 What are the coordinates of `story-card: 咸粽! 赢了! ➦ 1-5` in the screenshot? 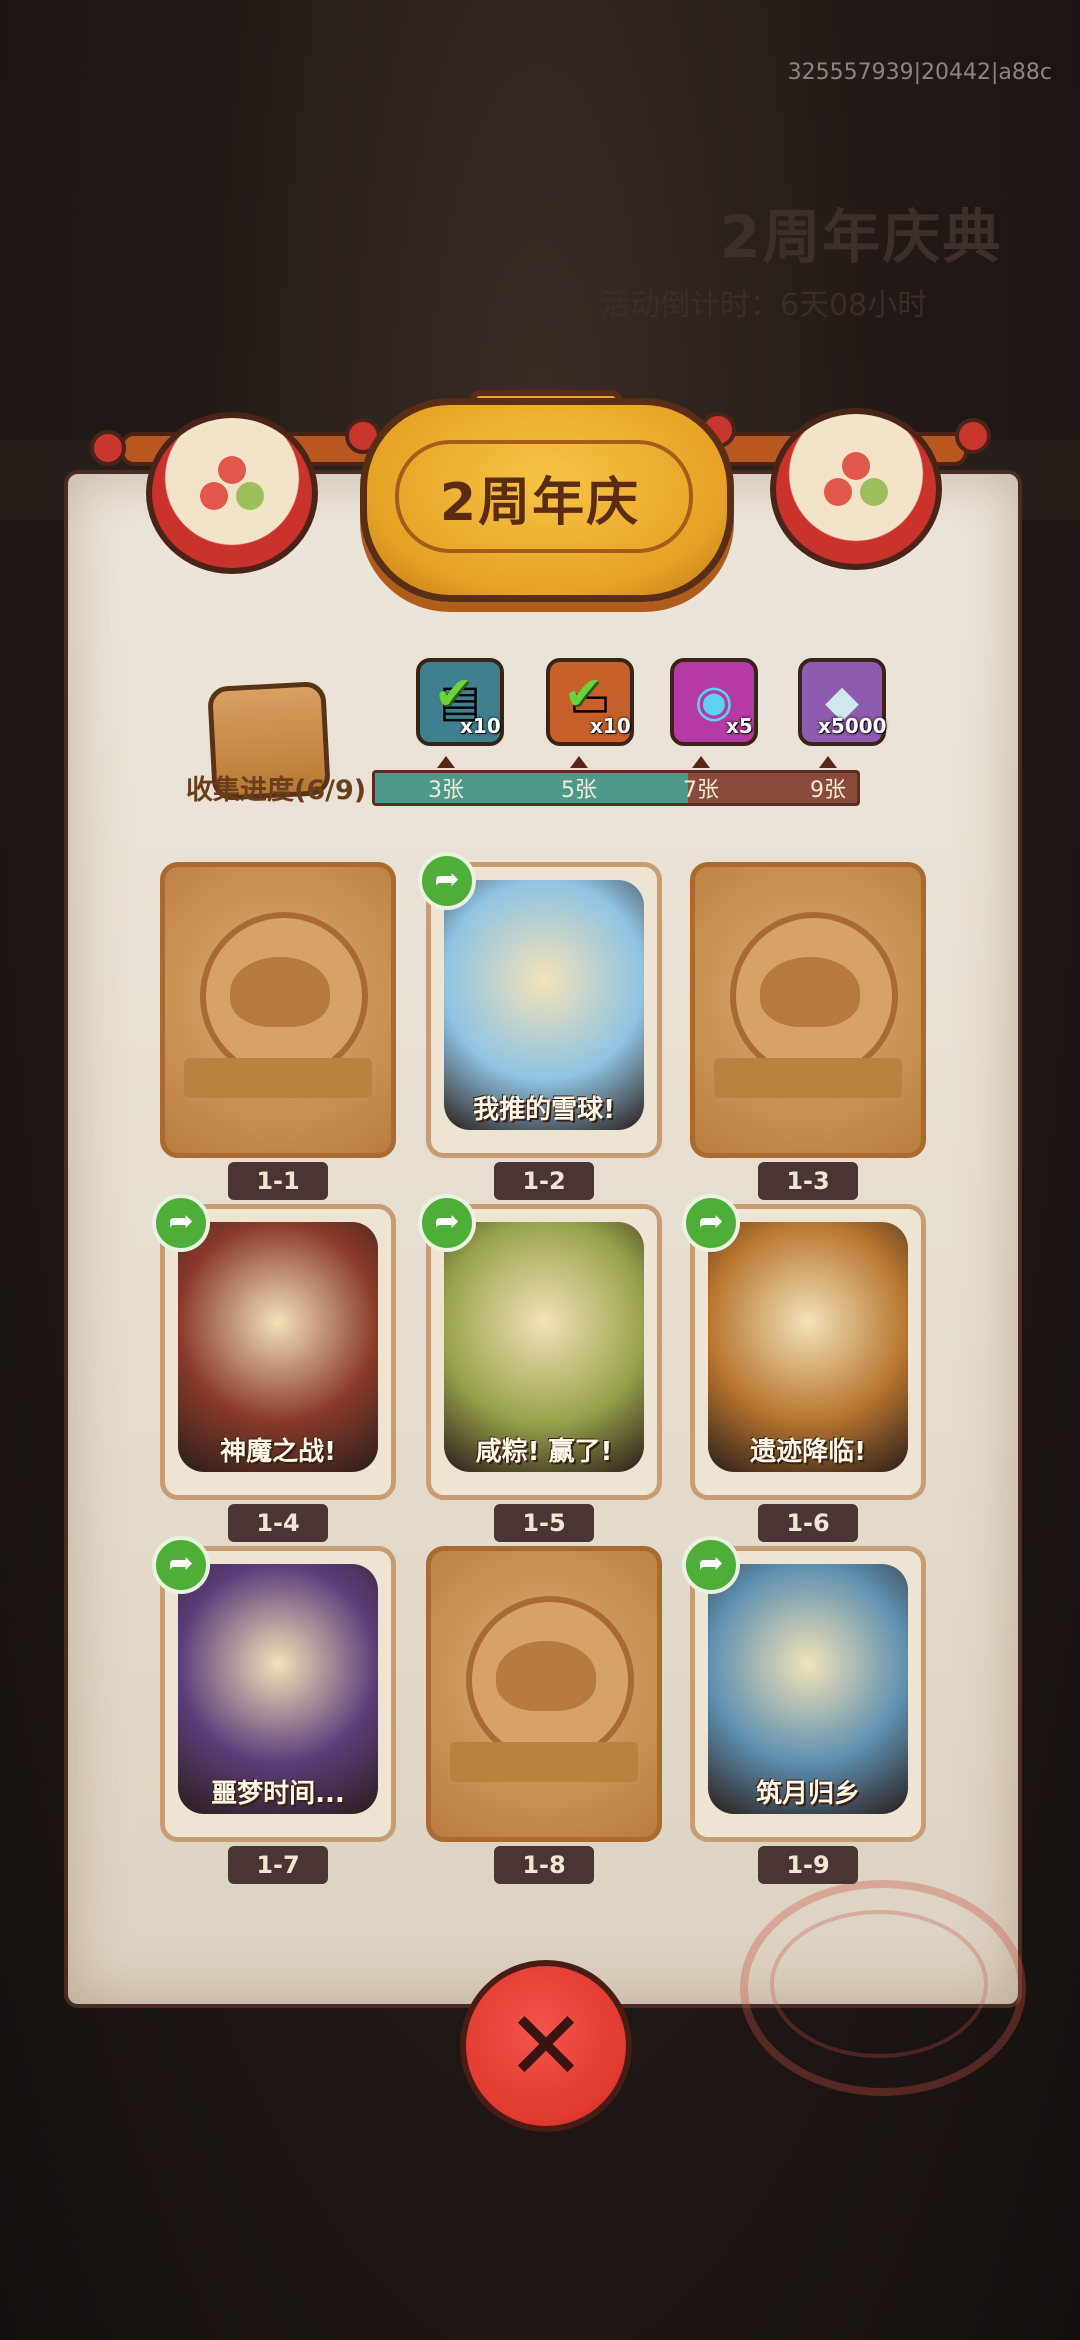 It's located at (540, 1368).